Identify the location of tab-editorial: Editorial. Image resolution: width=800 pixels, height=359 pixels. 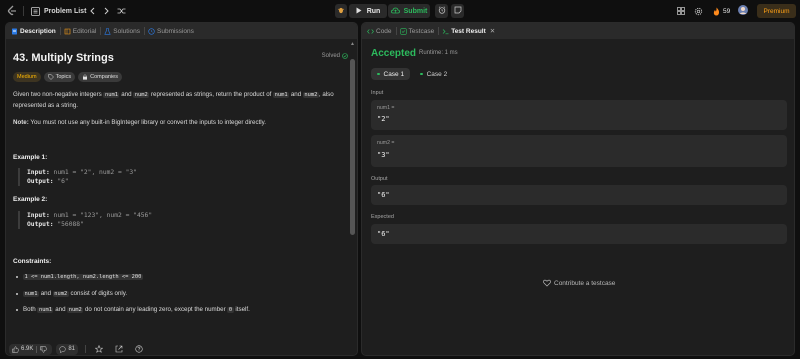
(80, 31).